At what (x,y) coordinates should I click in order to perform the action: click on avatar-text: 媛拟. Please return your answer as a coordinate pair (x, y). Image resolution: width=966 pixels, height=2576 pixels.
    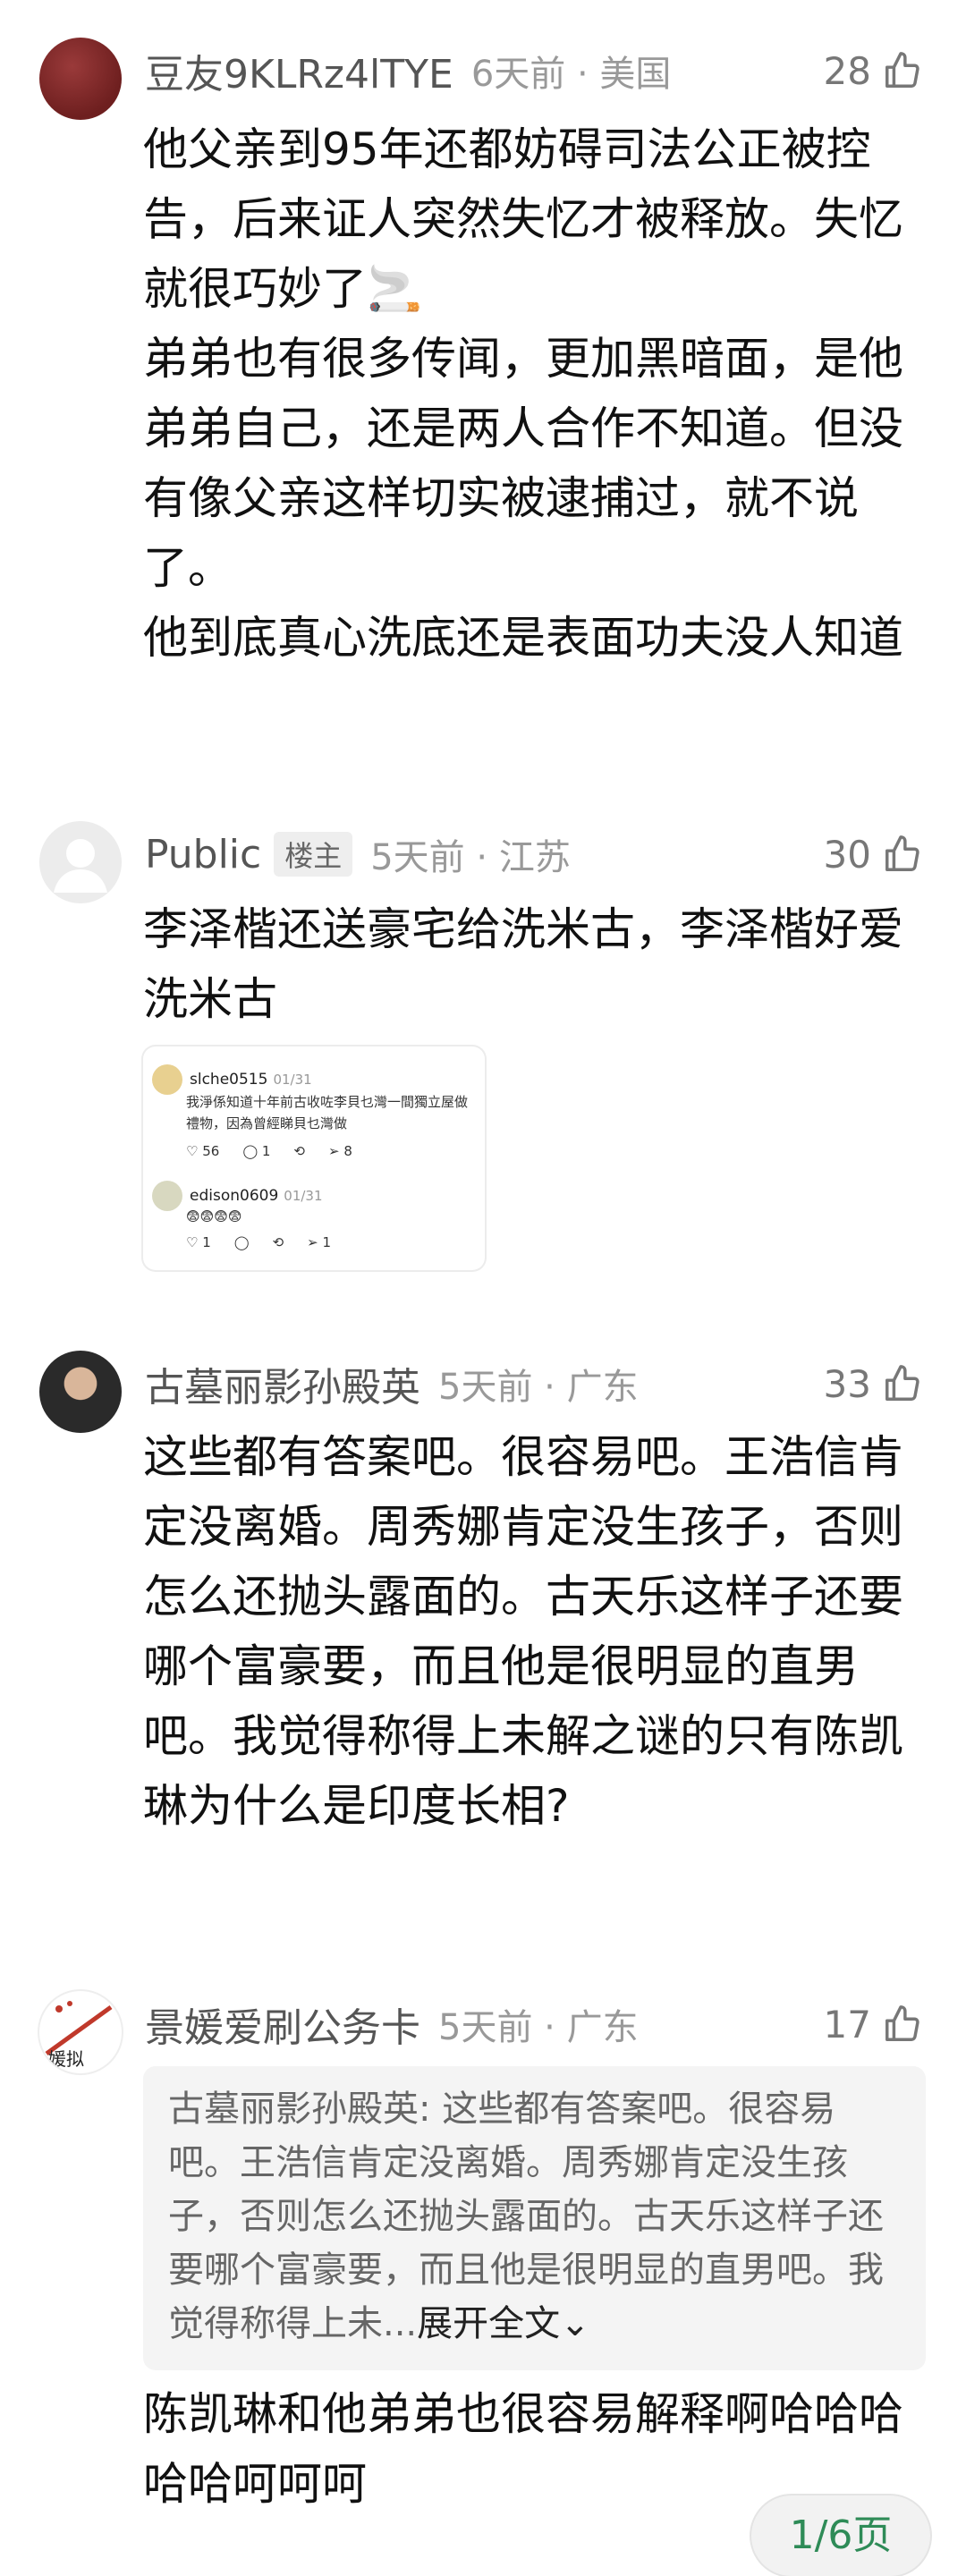
    Looking at the image, I should click on (66, 2059).